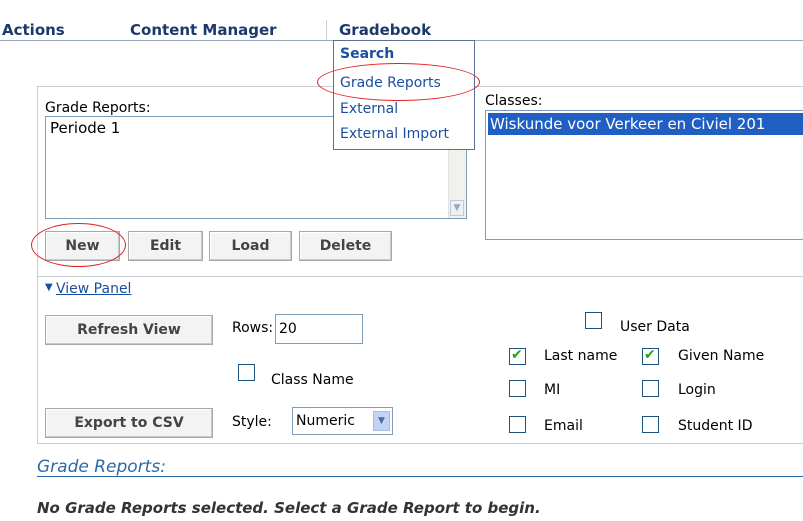 Image resolution: width=803 pixels, height=521 pixels. I want to click on style-select: Numeric ▼, so click(342, 421).